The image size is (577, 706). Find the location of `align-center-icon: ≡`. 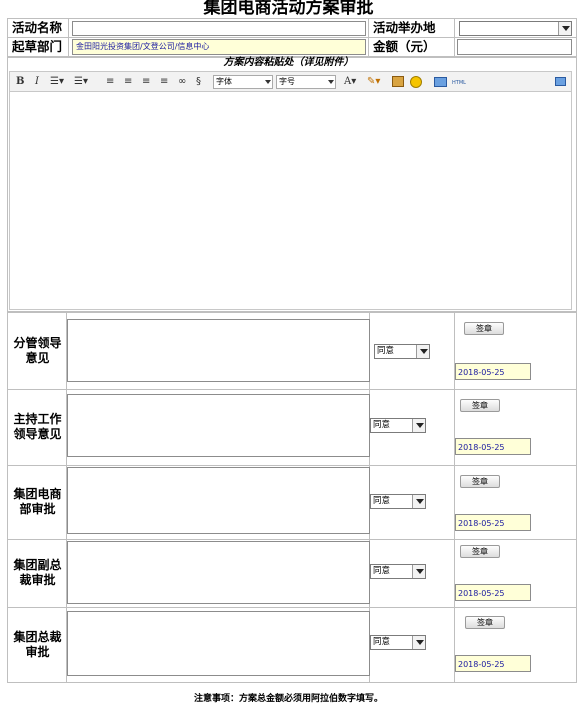

align-center-icon: ≡ is located at coordinates (128, 81).